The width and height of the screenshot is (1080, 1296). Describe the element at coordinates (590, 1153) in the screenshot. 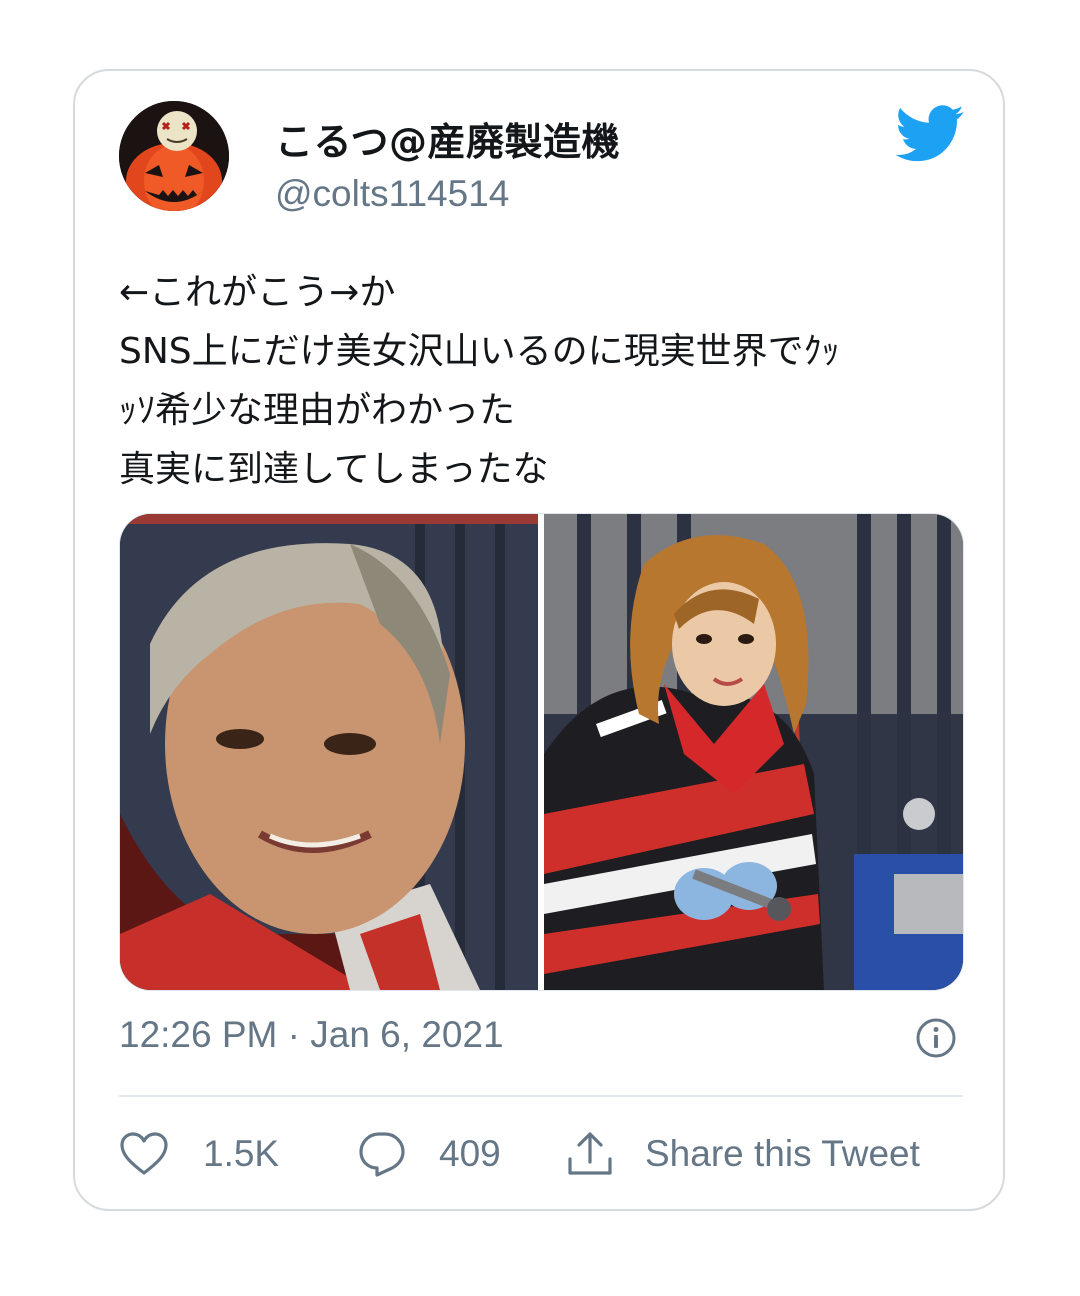

I see `share-upload-icon` at that location.